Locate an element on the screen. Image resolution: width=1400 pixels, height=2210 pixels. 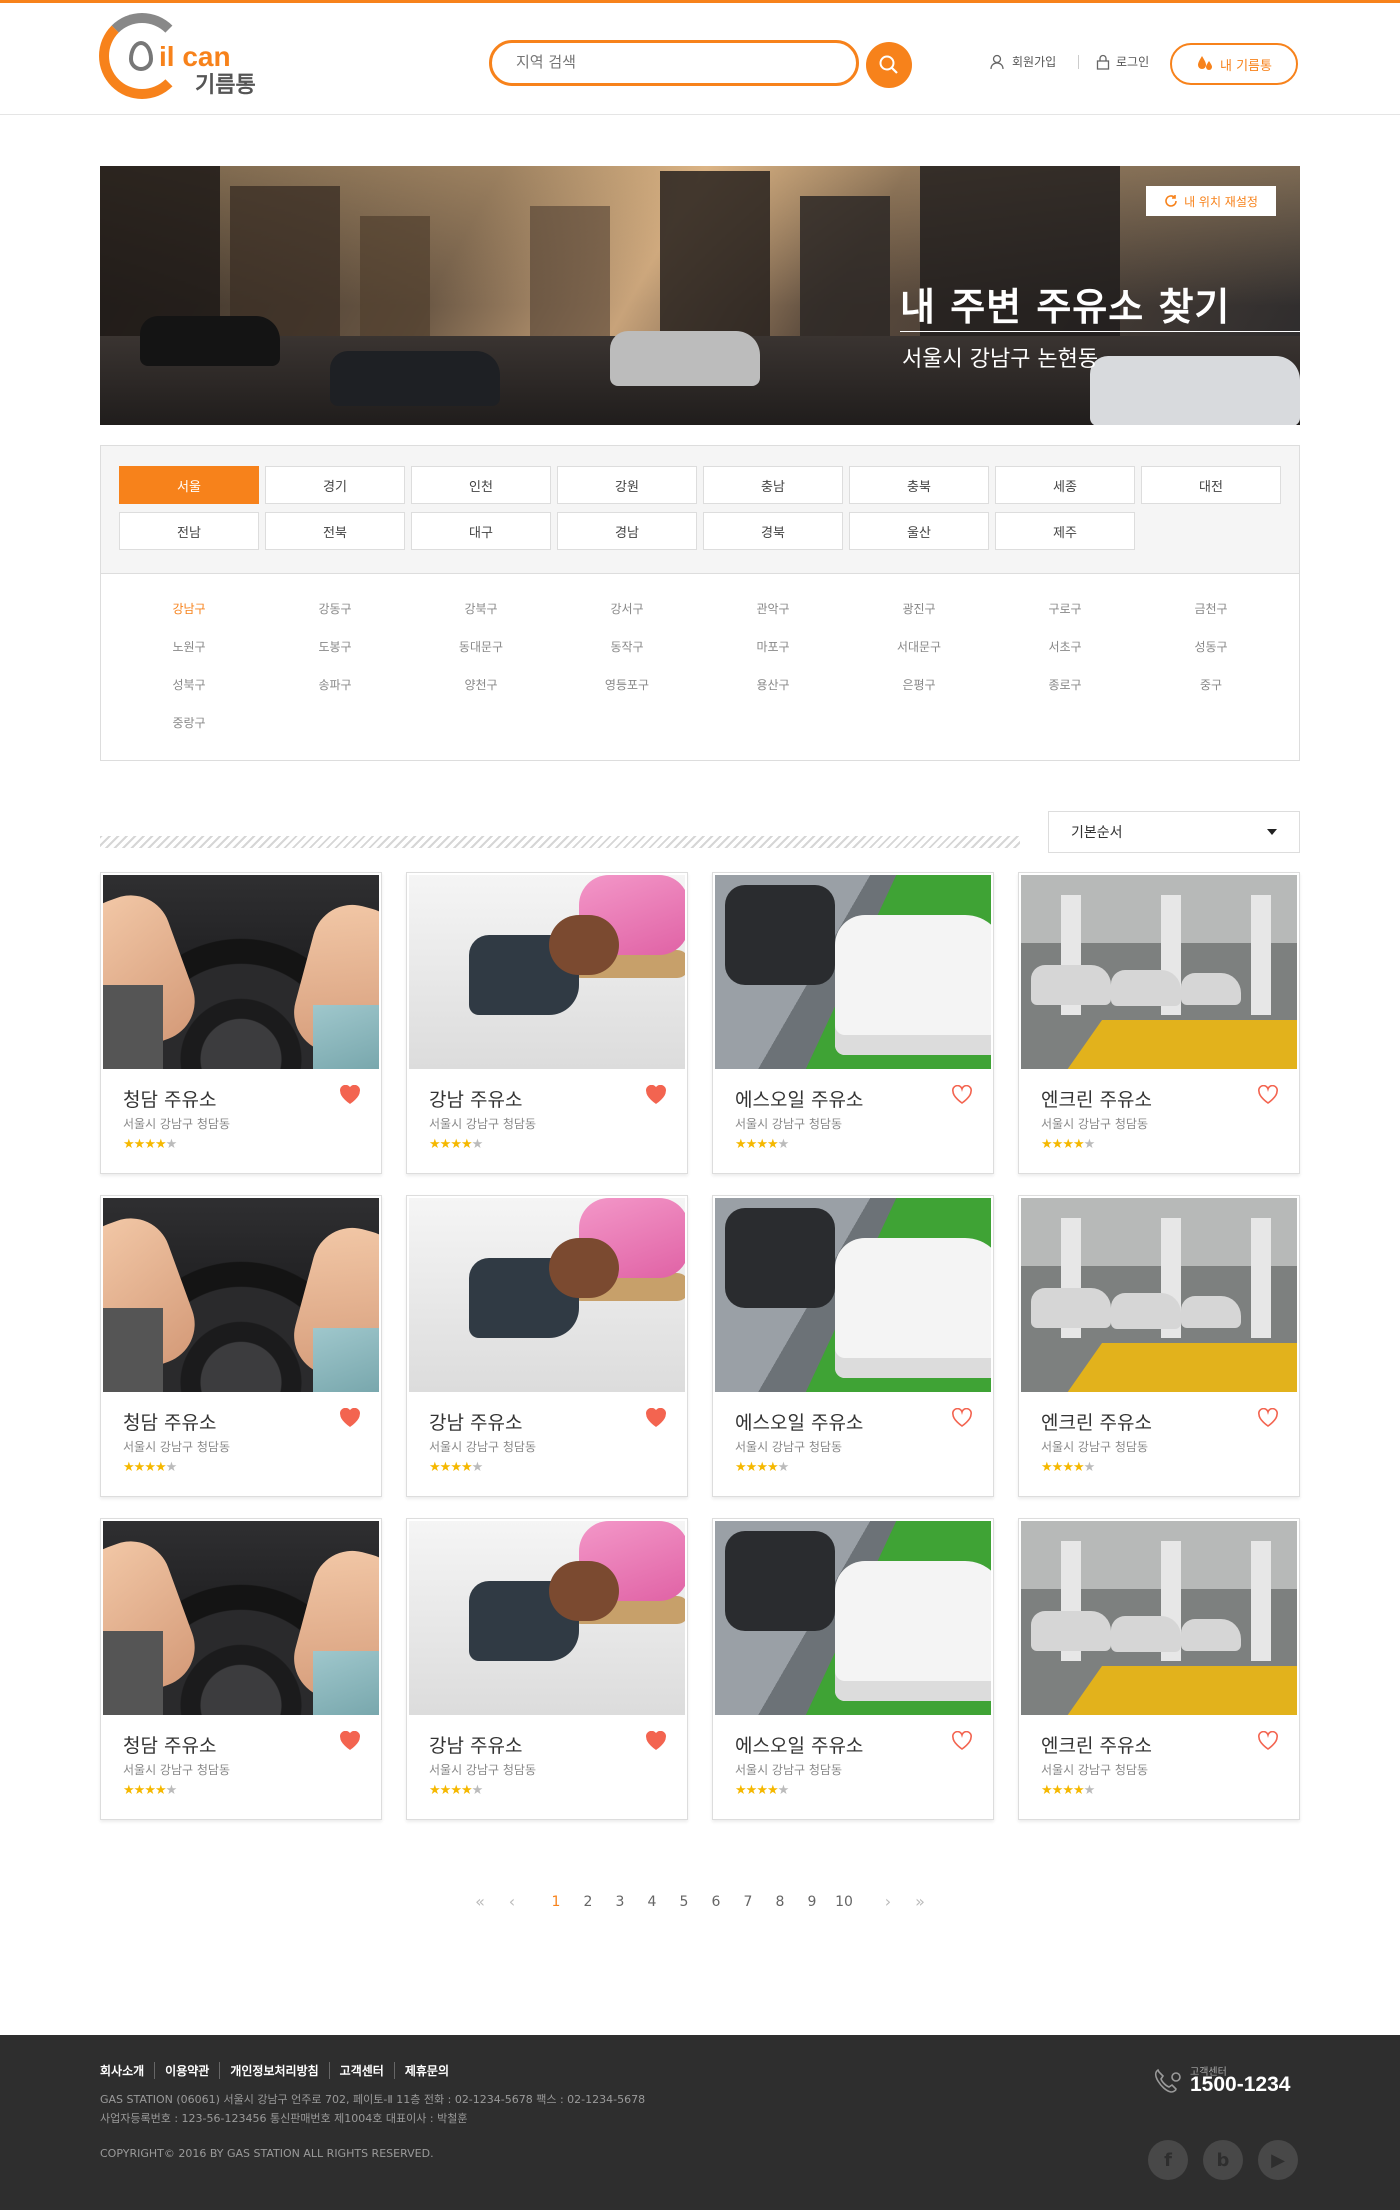
region-button: 전북 is located at coordinates (335, 531).